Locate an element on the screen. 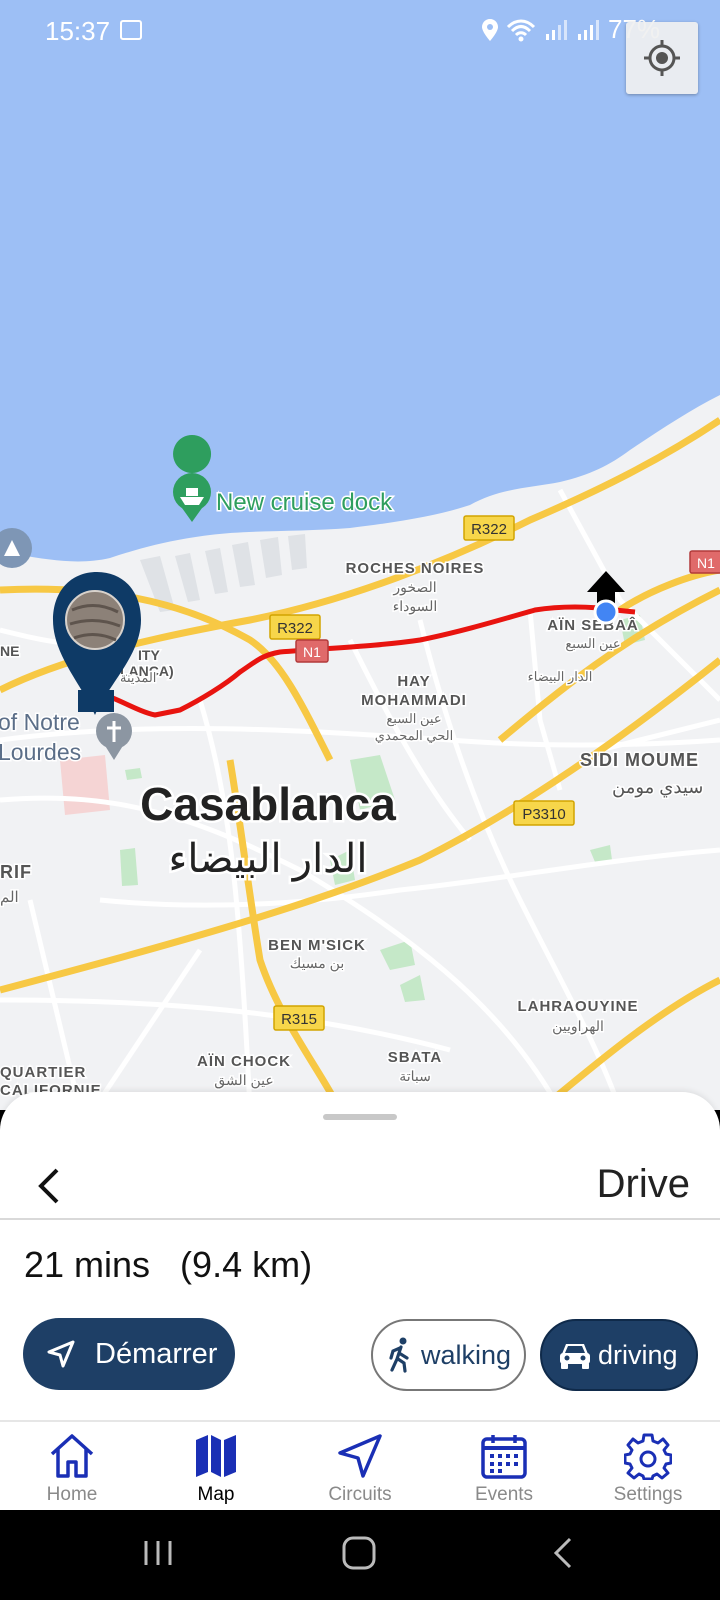 The image size is (720, 1600). tab-settings-label: Settings is located at coordinates (648, 1494).